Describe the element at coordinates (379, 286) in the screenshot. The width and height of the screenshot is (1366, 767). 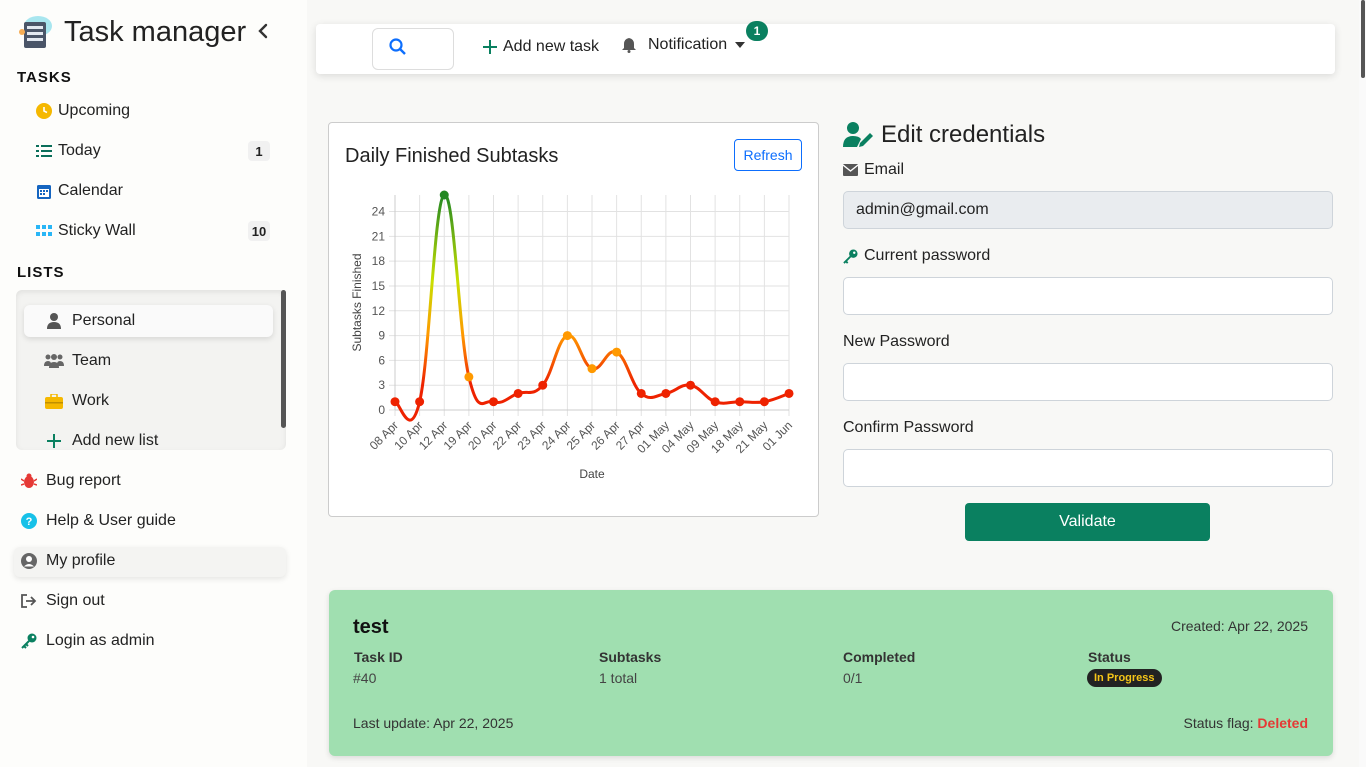
I see `y-tick-label: 15` at that location.